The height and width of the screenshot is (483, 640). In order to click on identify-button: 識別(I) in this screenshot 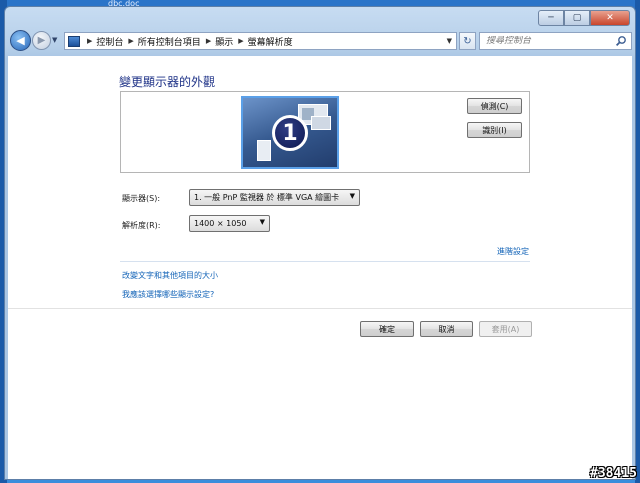, I will do `click(494, 130)`.